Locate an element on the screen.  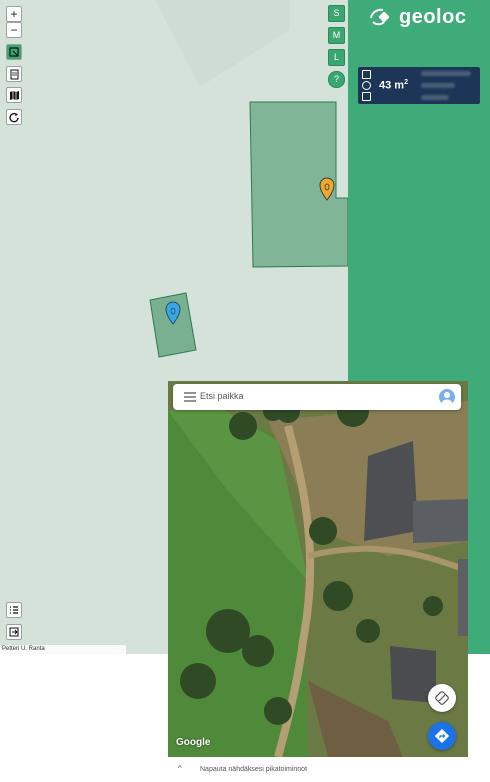
satellite-icon is located at coordinates (380, 17).